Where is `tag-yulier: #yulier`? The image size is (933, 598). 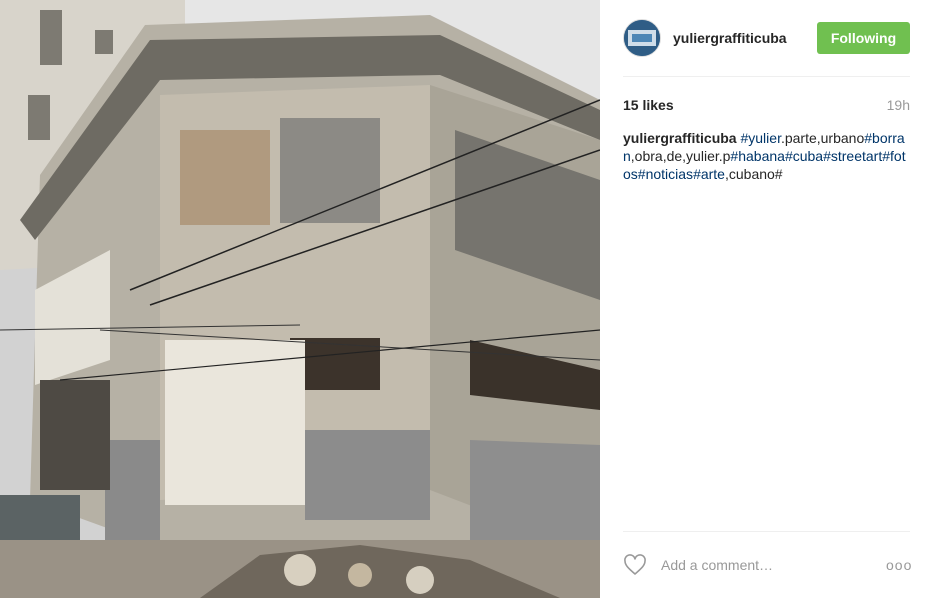
tag-yulier: #yulier is located at coordinates (760, 138).